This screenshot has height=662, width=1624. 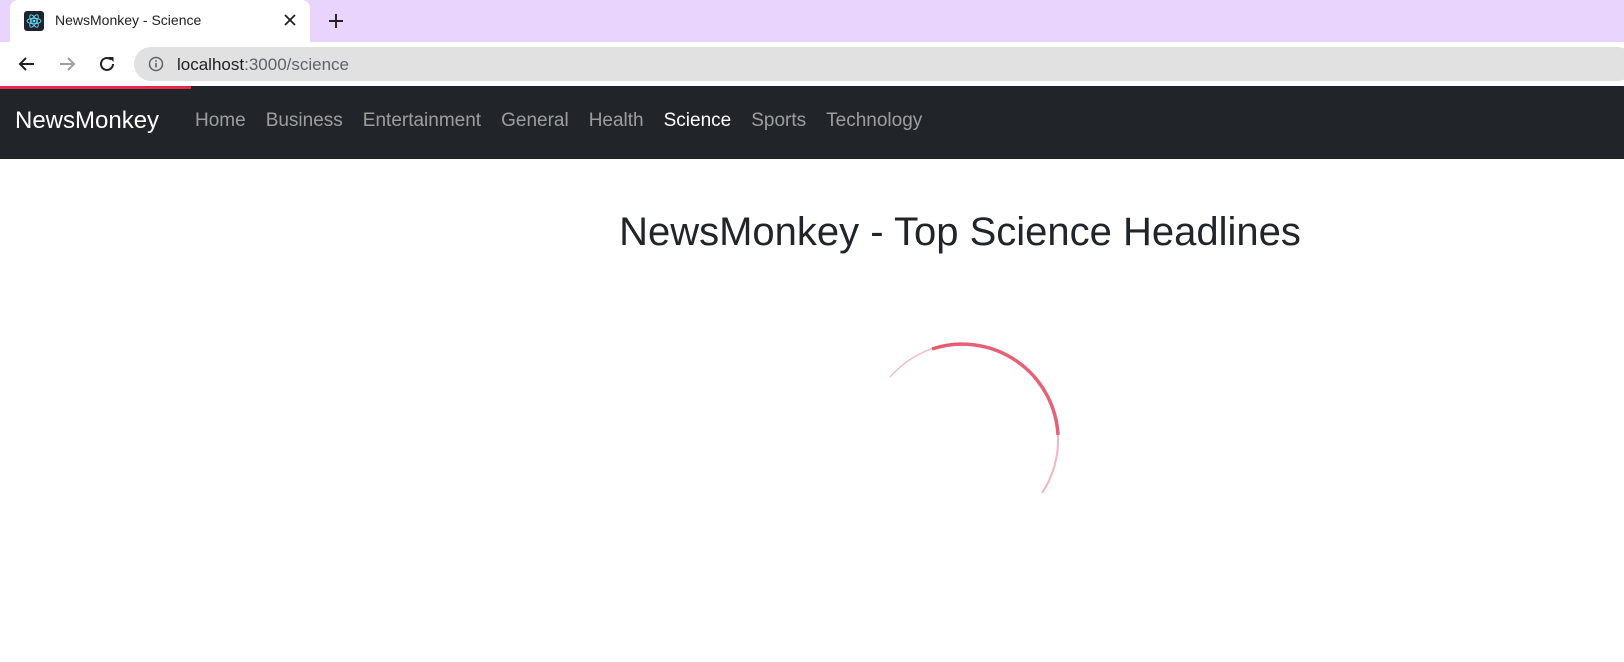 I want to click on address-bar: localhost:3000/science, so click(x=879, y=64).